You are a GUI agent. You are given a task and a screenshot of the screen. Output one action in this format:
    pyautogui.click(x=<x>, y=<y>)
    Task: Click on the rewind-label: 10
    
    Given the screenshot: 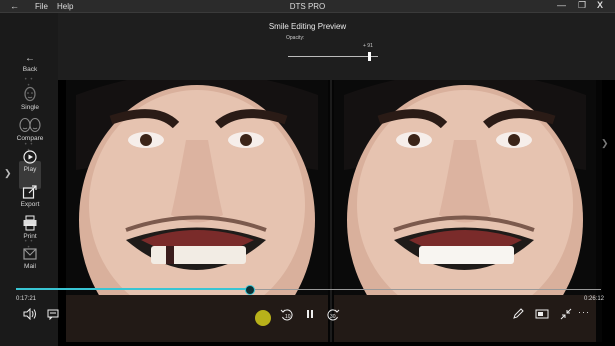 What is the action you would take?
    pyautogui.click(x=288, y=317)
    